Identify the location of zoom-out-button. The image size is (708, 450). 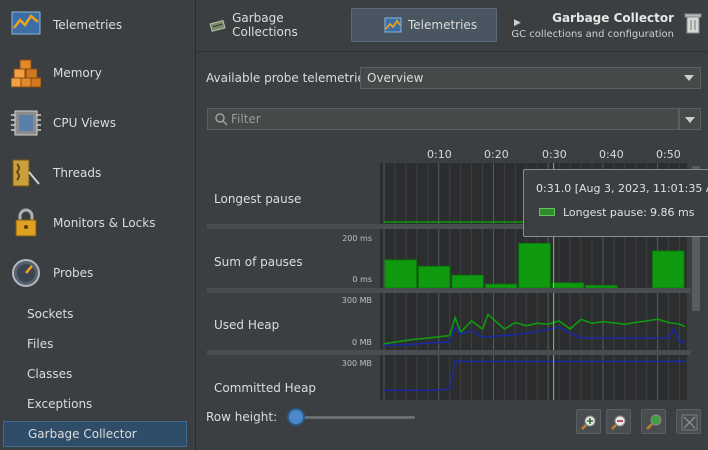
(618, 421).